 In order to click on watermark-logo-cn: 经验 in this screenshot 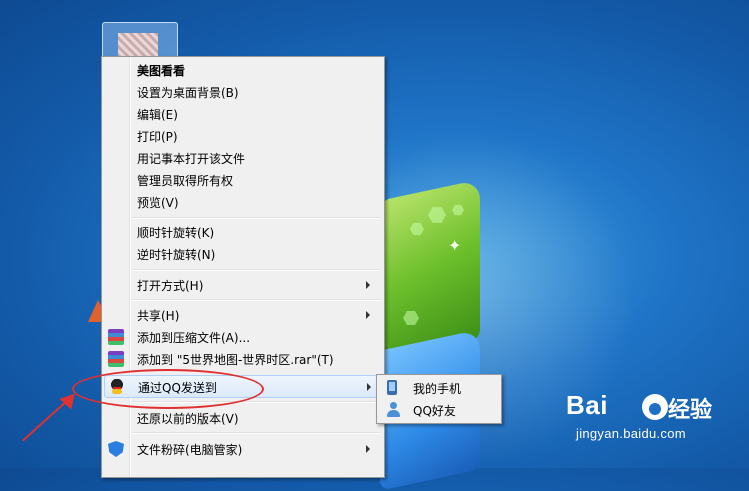, I will do `click(690, 410)`.